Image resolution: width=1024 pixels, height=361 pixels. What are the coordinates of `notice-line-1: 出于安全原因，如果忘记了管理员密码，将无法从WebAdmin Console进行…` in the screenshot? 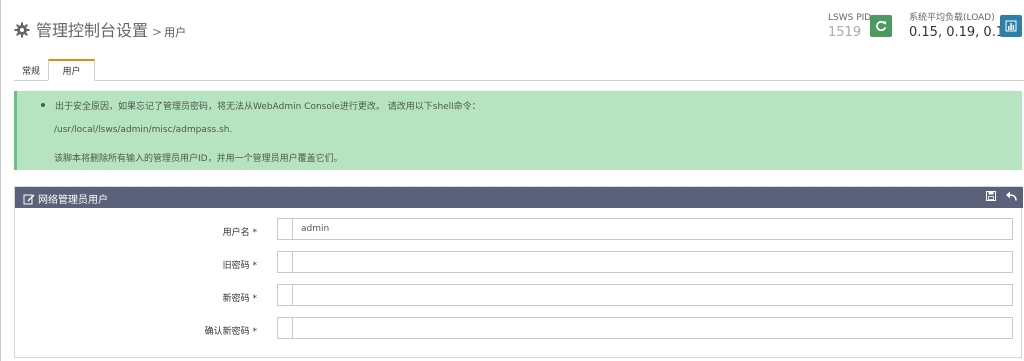 It's located at (268, 107).